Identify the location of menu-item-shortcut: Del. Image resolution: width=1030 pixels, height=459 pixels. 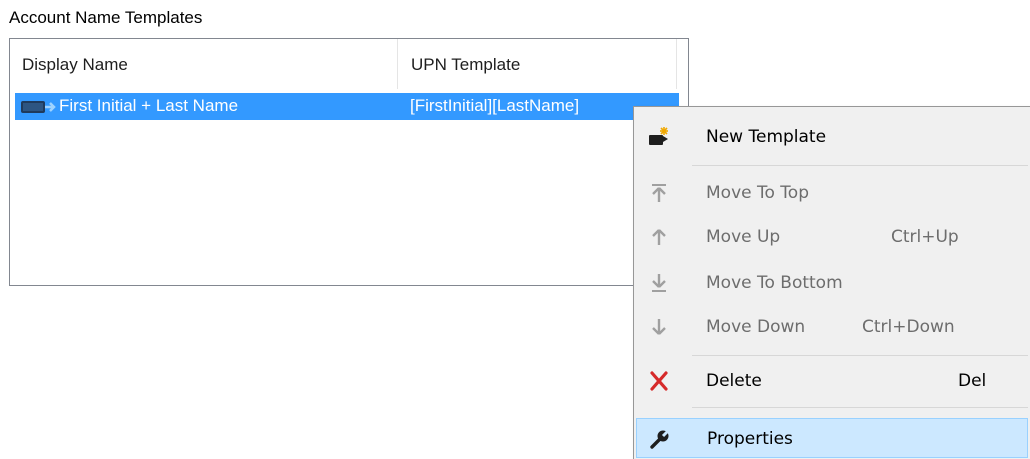
(972, 381).